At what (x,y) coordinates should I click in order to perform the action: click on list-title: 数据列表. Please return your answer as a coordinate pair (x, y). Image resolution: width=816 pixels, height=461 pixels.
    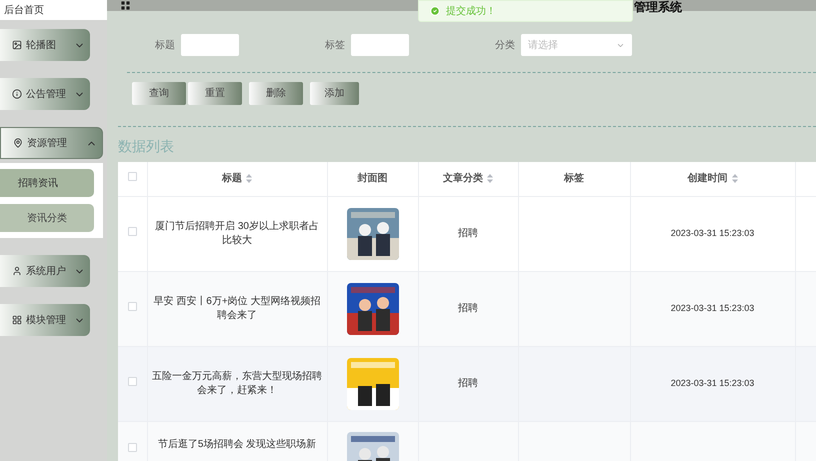
    Looking at the image, I should click on (146, 146).